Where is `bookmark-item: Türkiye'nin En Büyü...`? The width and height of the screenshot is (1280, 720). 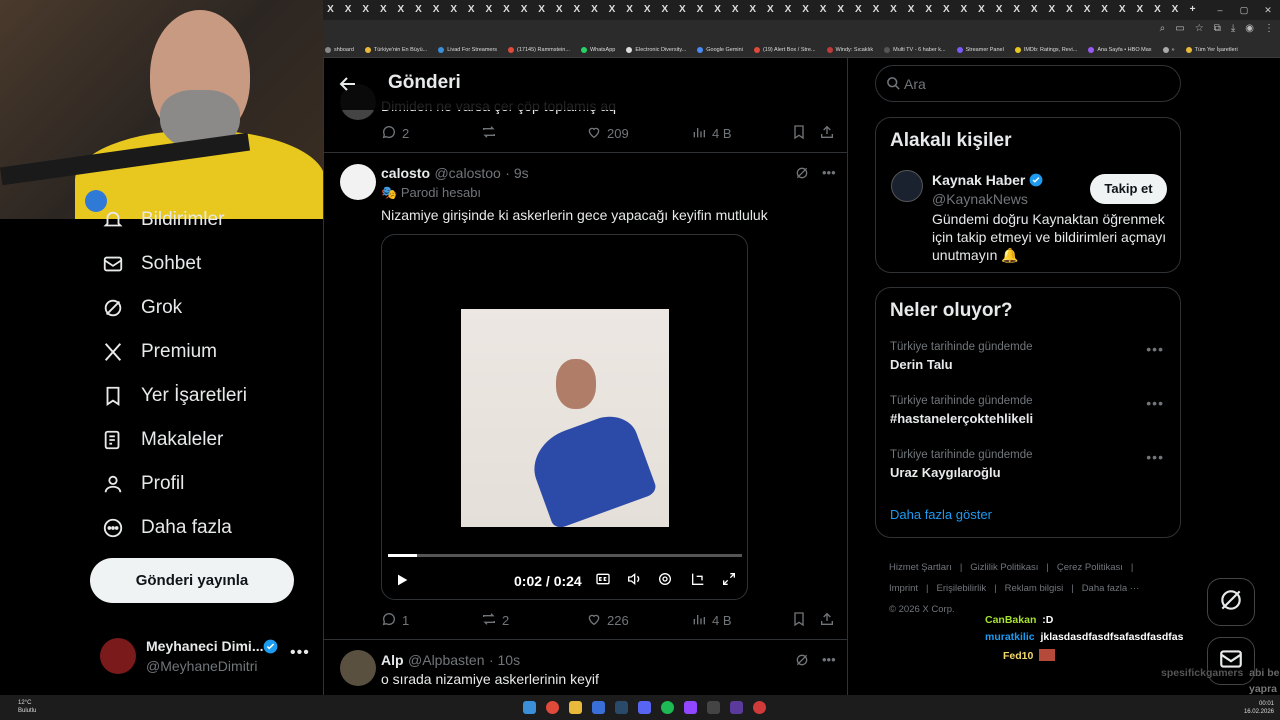 bookmark-item: Türkiye'nin En Büyü... is located at coordinates (395, 49).